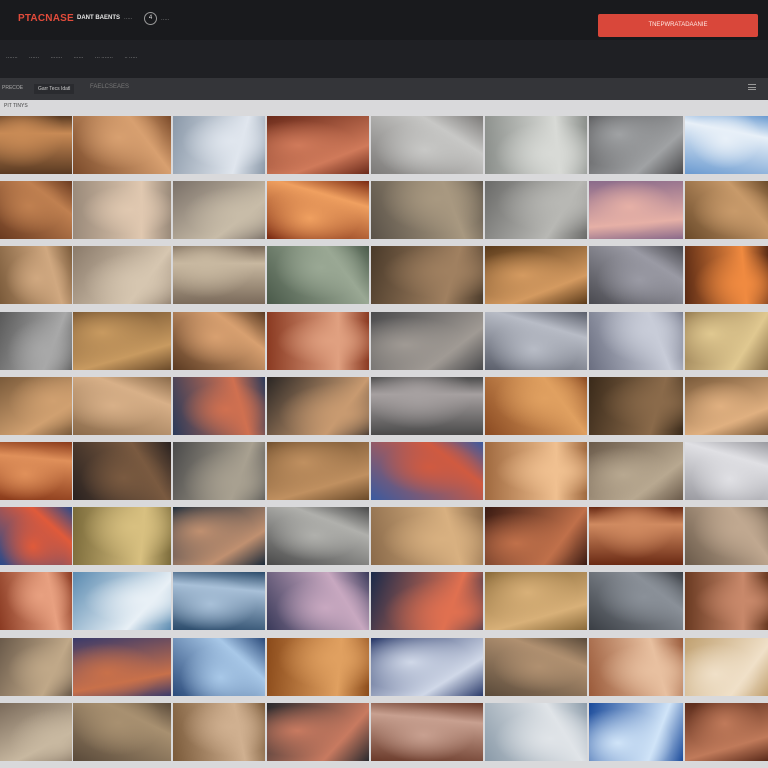 The width and height of the screenshot is (768, 768). I want to click on filter-chip: Garr Tecs Idatl, so click(54, 89).